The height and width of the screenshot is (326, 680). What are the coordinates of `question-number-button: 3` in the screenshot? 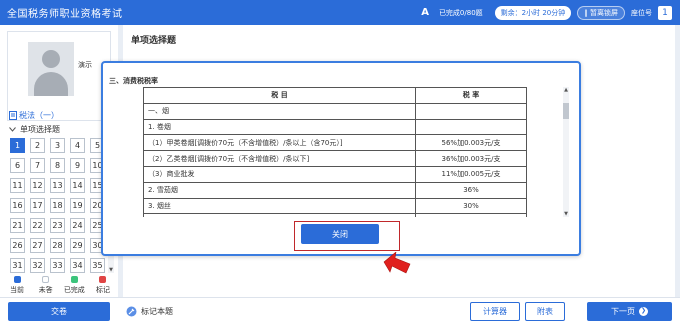 It's located at (57, 145).